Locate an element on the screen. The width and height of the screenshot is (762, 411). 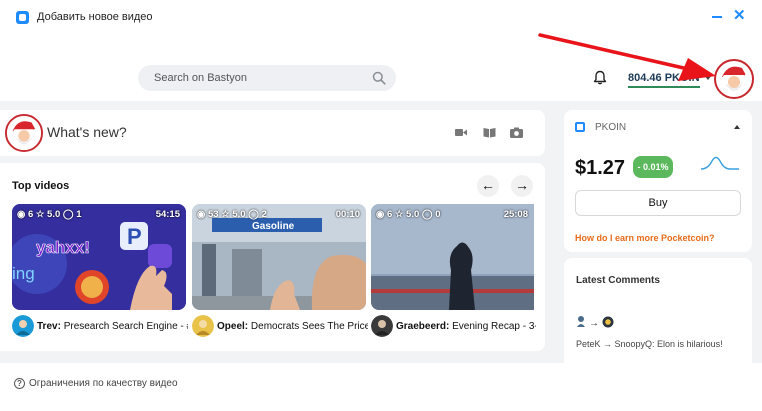
comments-count: 0 is located at coordinates (438, 214).